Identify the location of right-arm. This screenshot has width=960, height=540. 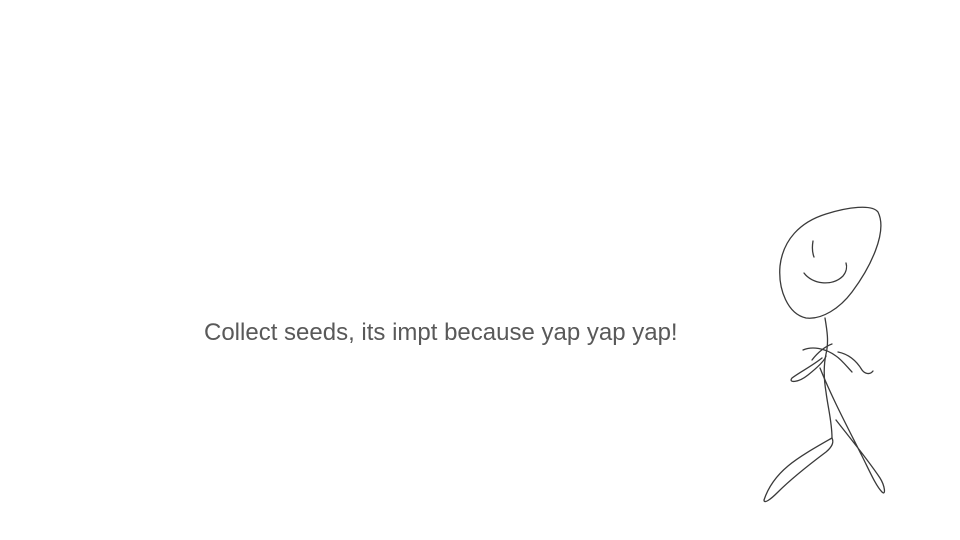
(855, 363).